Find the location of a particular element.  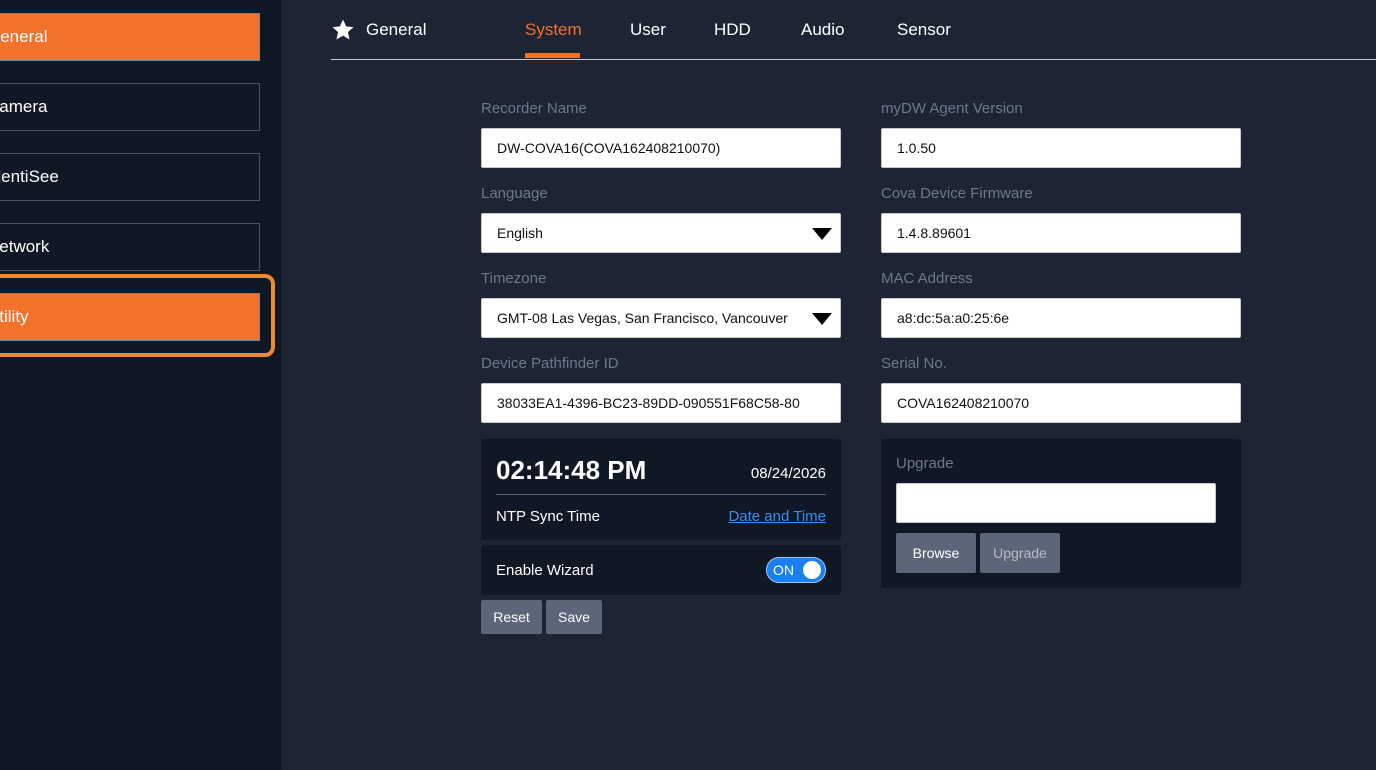

timezone-label: Timezone is located at coordinates (514, 278).